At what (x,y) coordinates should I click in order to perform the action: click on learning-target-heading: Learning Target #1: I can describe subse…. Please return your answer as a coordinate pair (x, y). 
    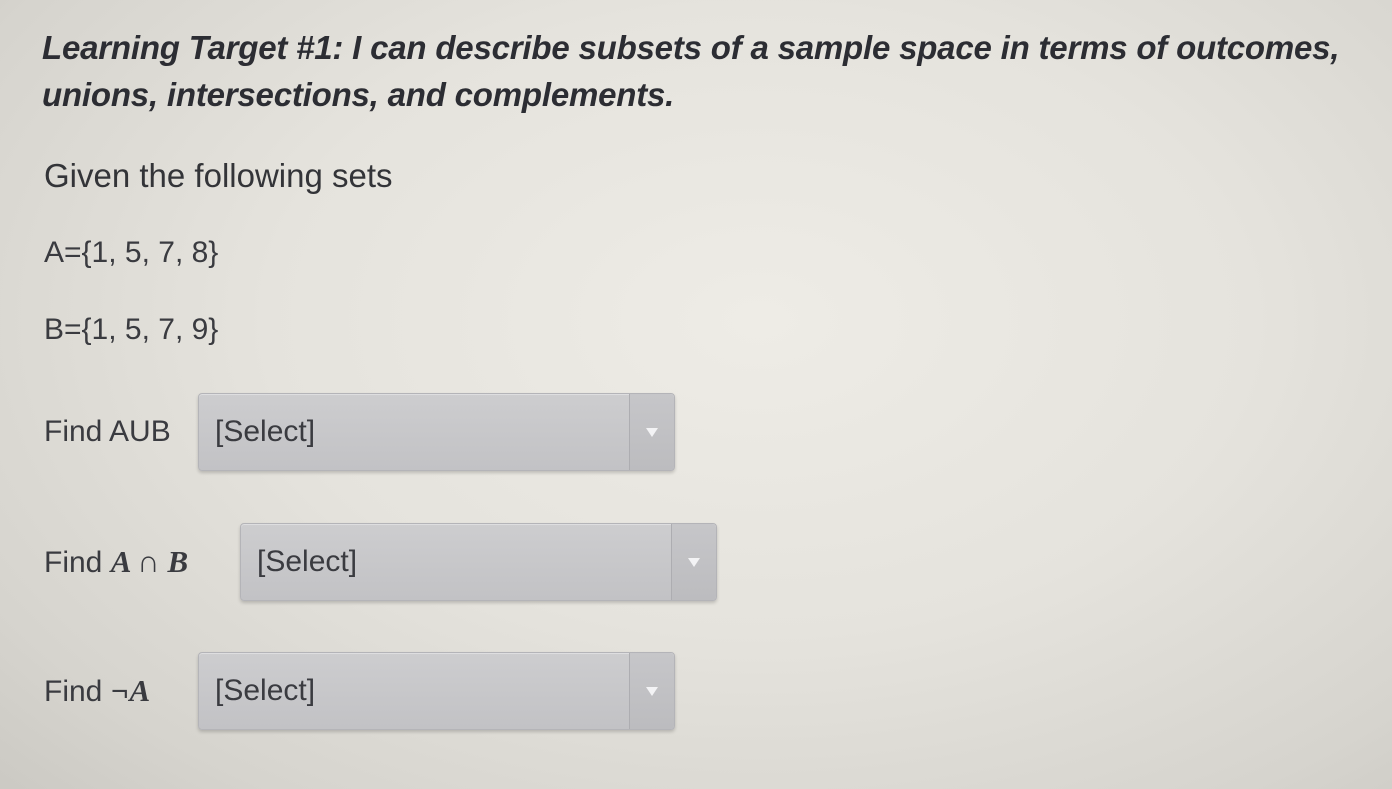
    Looking at the image, I should click on (691, 71).